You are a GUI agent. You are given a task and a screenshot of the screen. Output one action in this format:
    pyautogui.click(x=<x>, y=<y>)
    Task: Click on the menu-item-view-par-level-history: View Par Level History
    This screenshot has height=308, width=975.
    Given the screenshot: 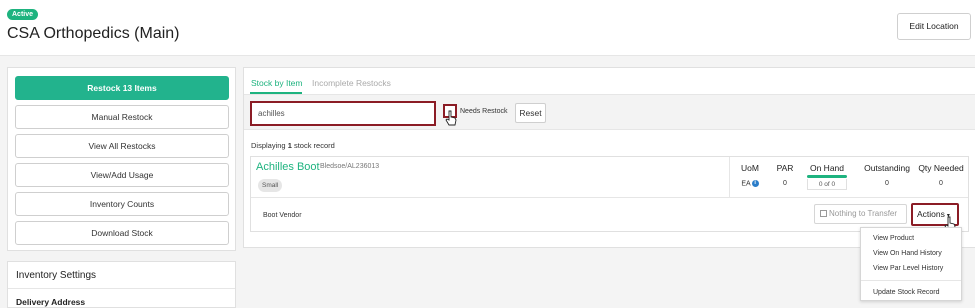 What is the action you would take?
    pyautogui.click(x=908, y=268)
    